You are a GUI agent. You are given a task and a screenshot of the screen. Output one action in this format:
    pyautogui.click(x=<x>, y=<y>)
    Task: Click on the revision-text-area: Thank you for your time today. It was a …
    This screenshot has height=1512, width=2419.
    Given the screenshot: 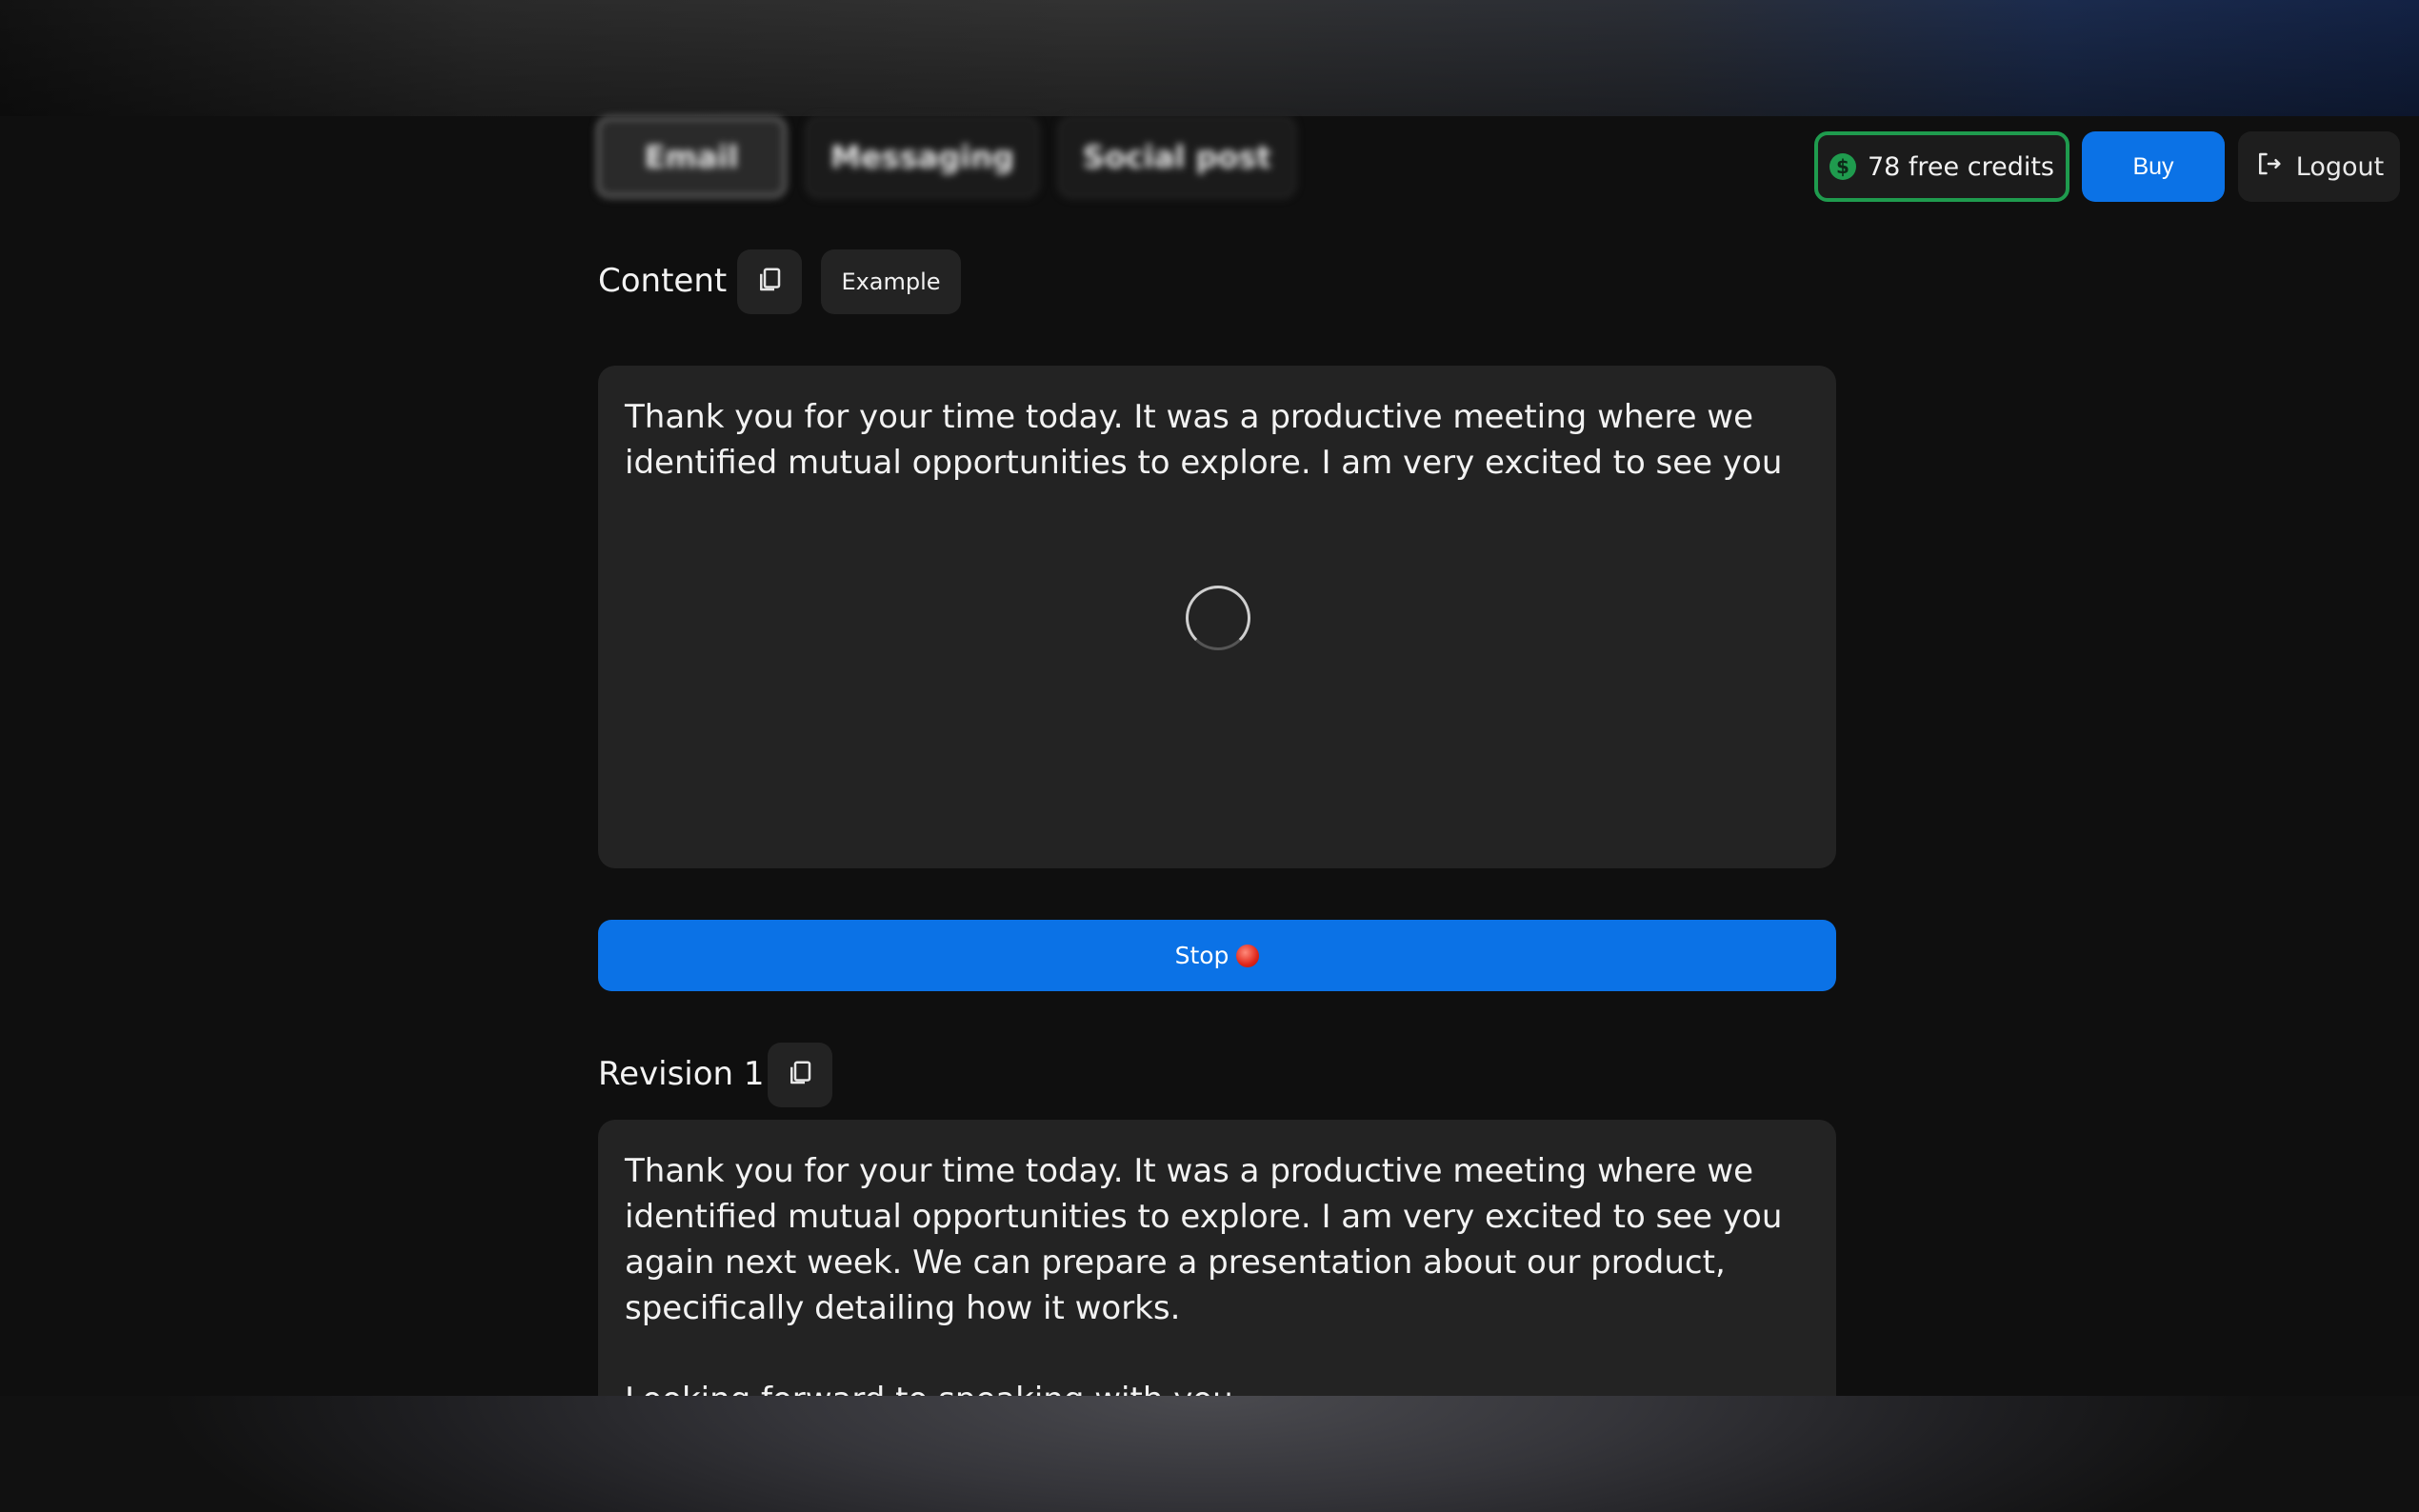 What is the action you would take?
    pyautogui.click(x=1217, y=1277)
    